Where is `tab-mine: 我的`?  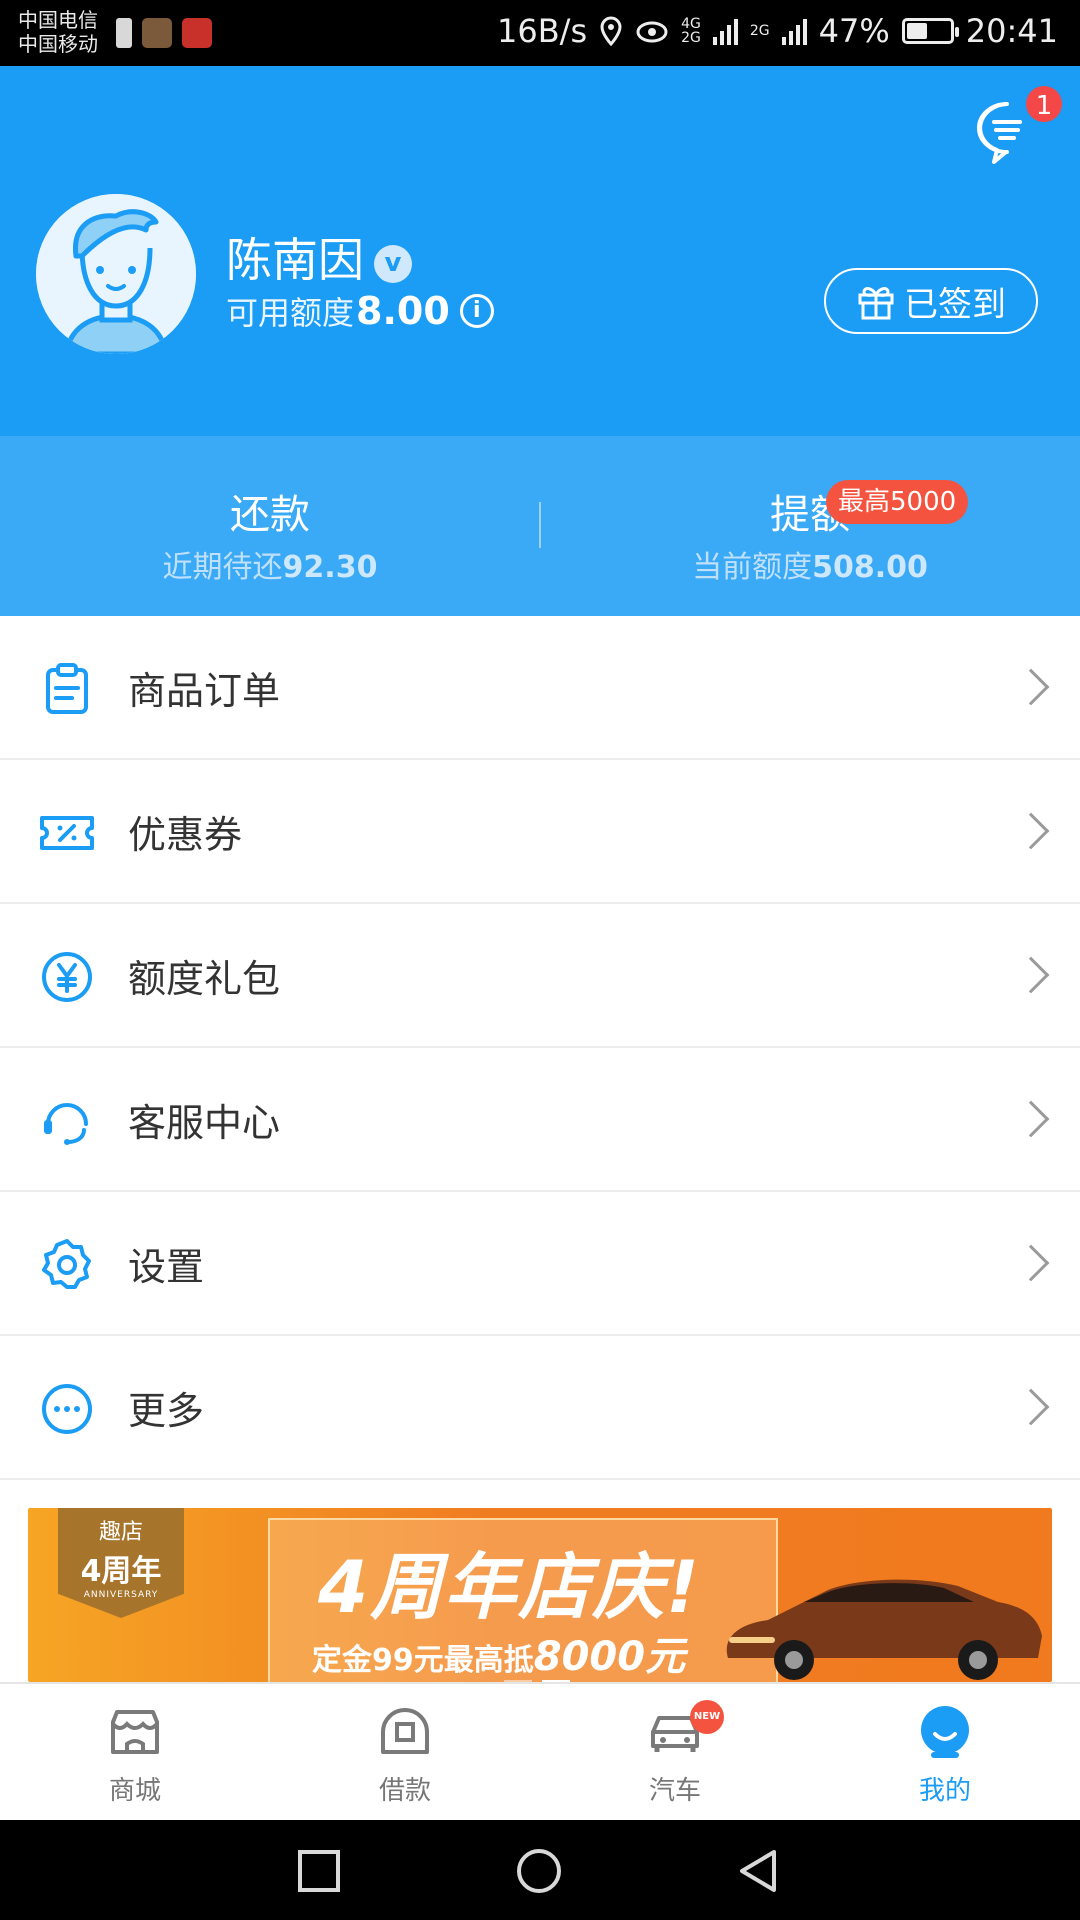 tab-mine: 我的 is located at coordinates (945, 1752).